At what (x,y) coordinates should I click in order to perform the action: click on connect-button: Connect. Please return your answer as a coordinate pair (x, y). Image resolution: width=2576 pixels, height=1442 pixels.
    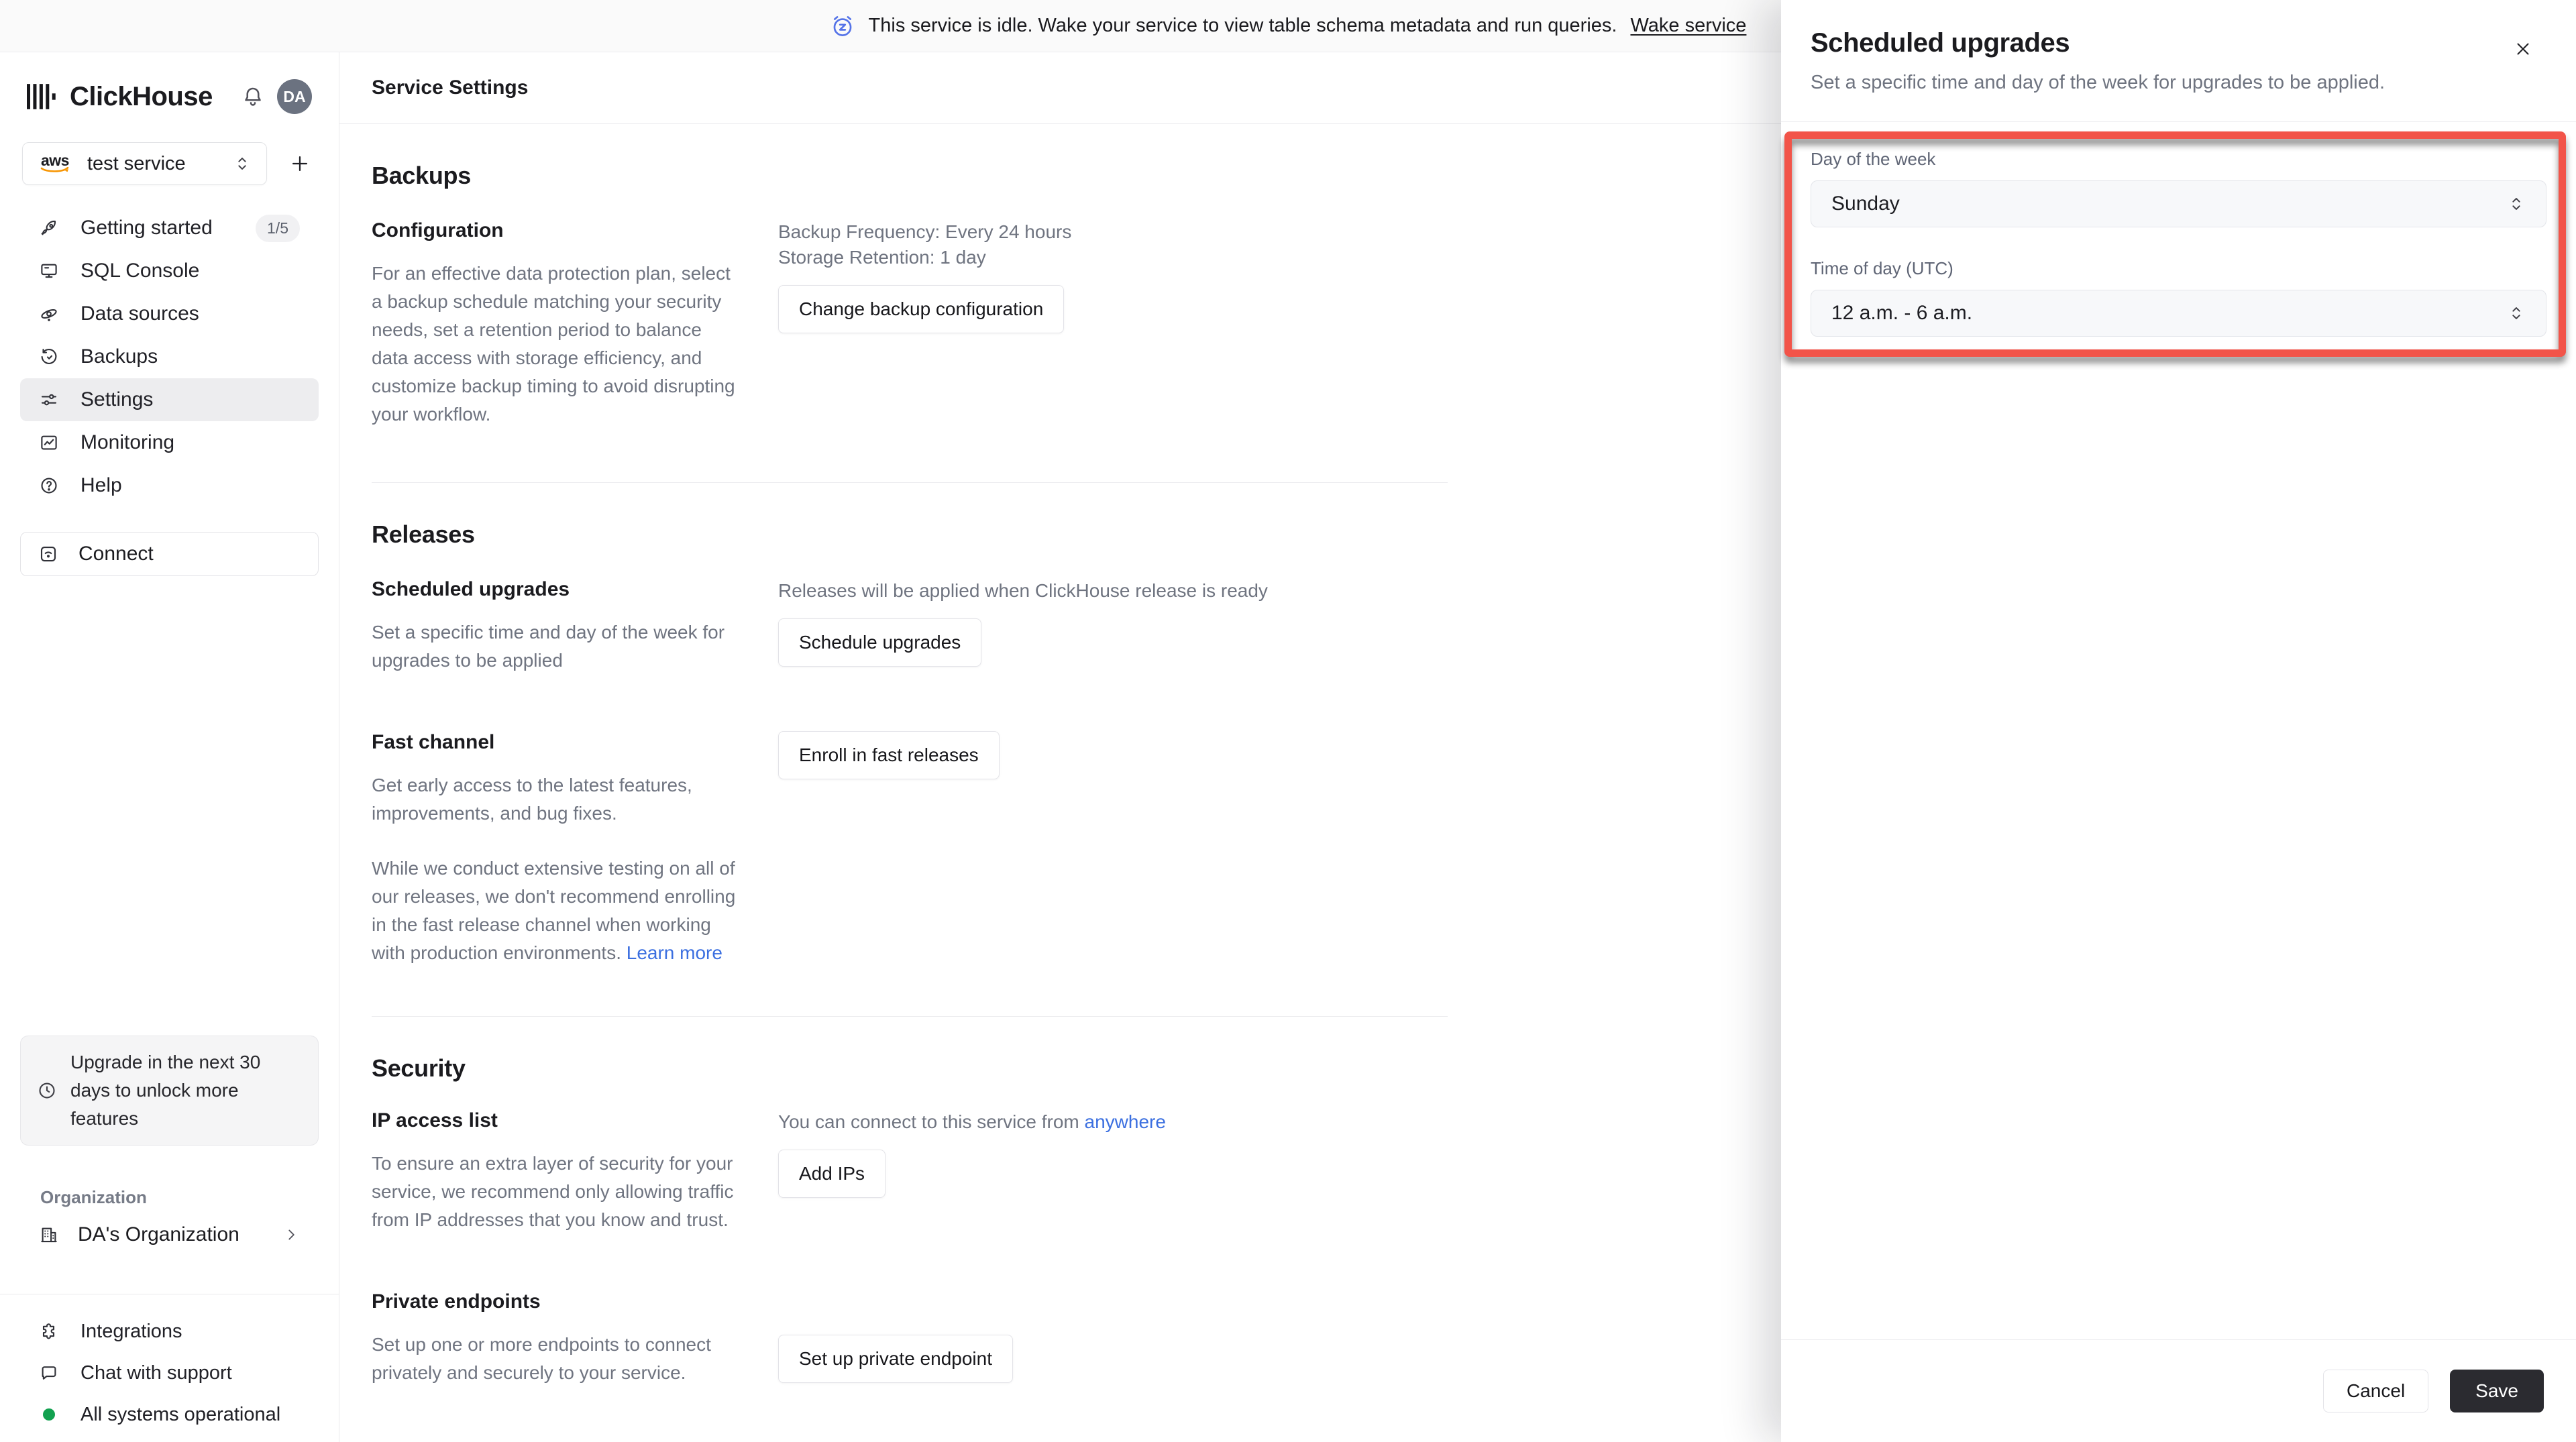
    Looking at the image, I should click on (169, 554).